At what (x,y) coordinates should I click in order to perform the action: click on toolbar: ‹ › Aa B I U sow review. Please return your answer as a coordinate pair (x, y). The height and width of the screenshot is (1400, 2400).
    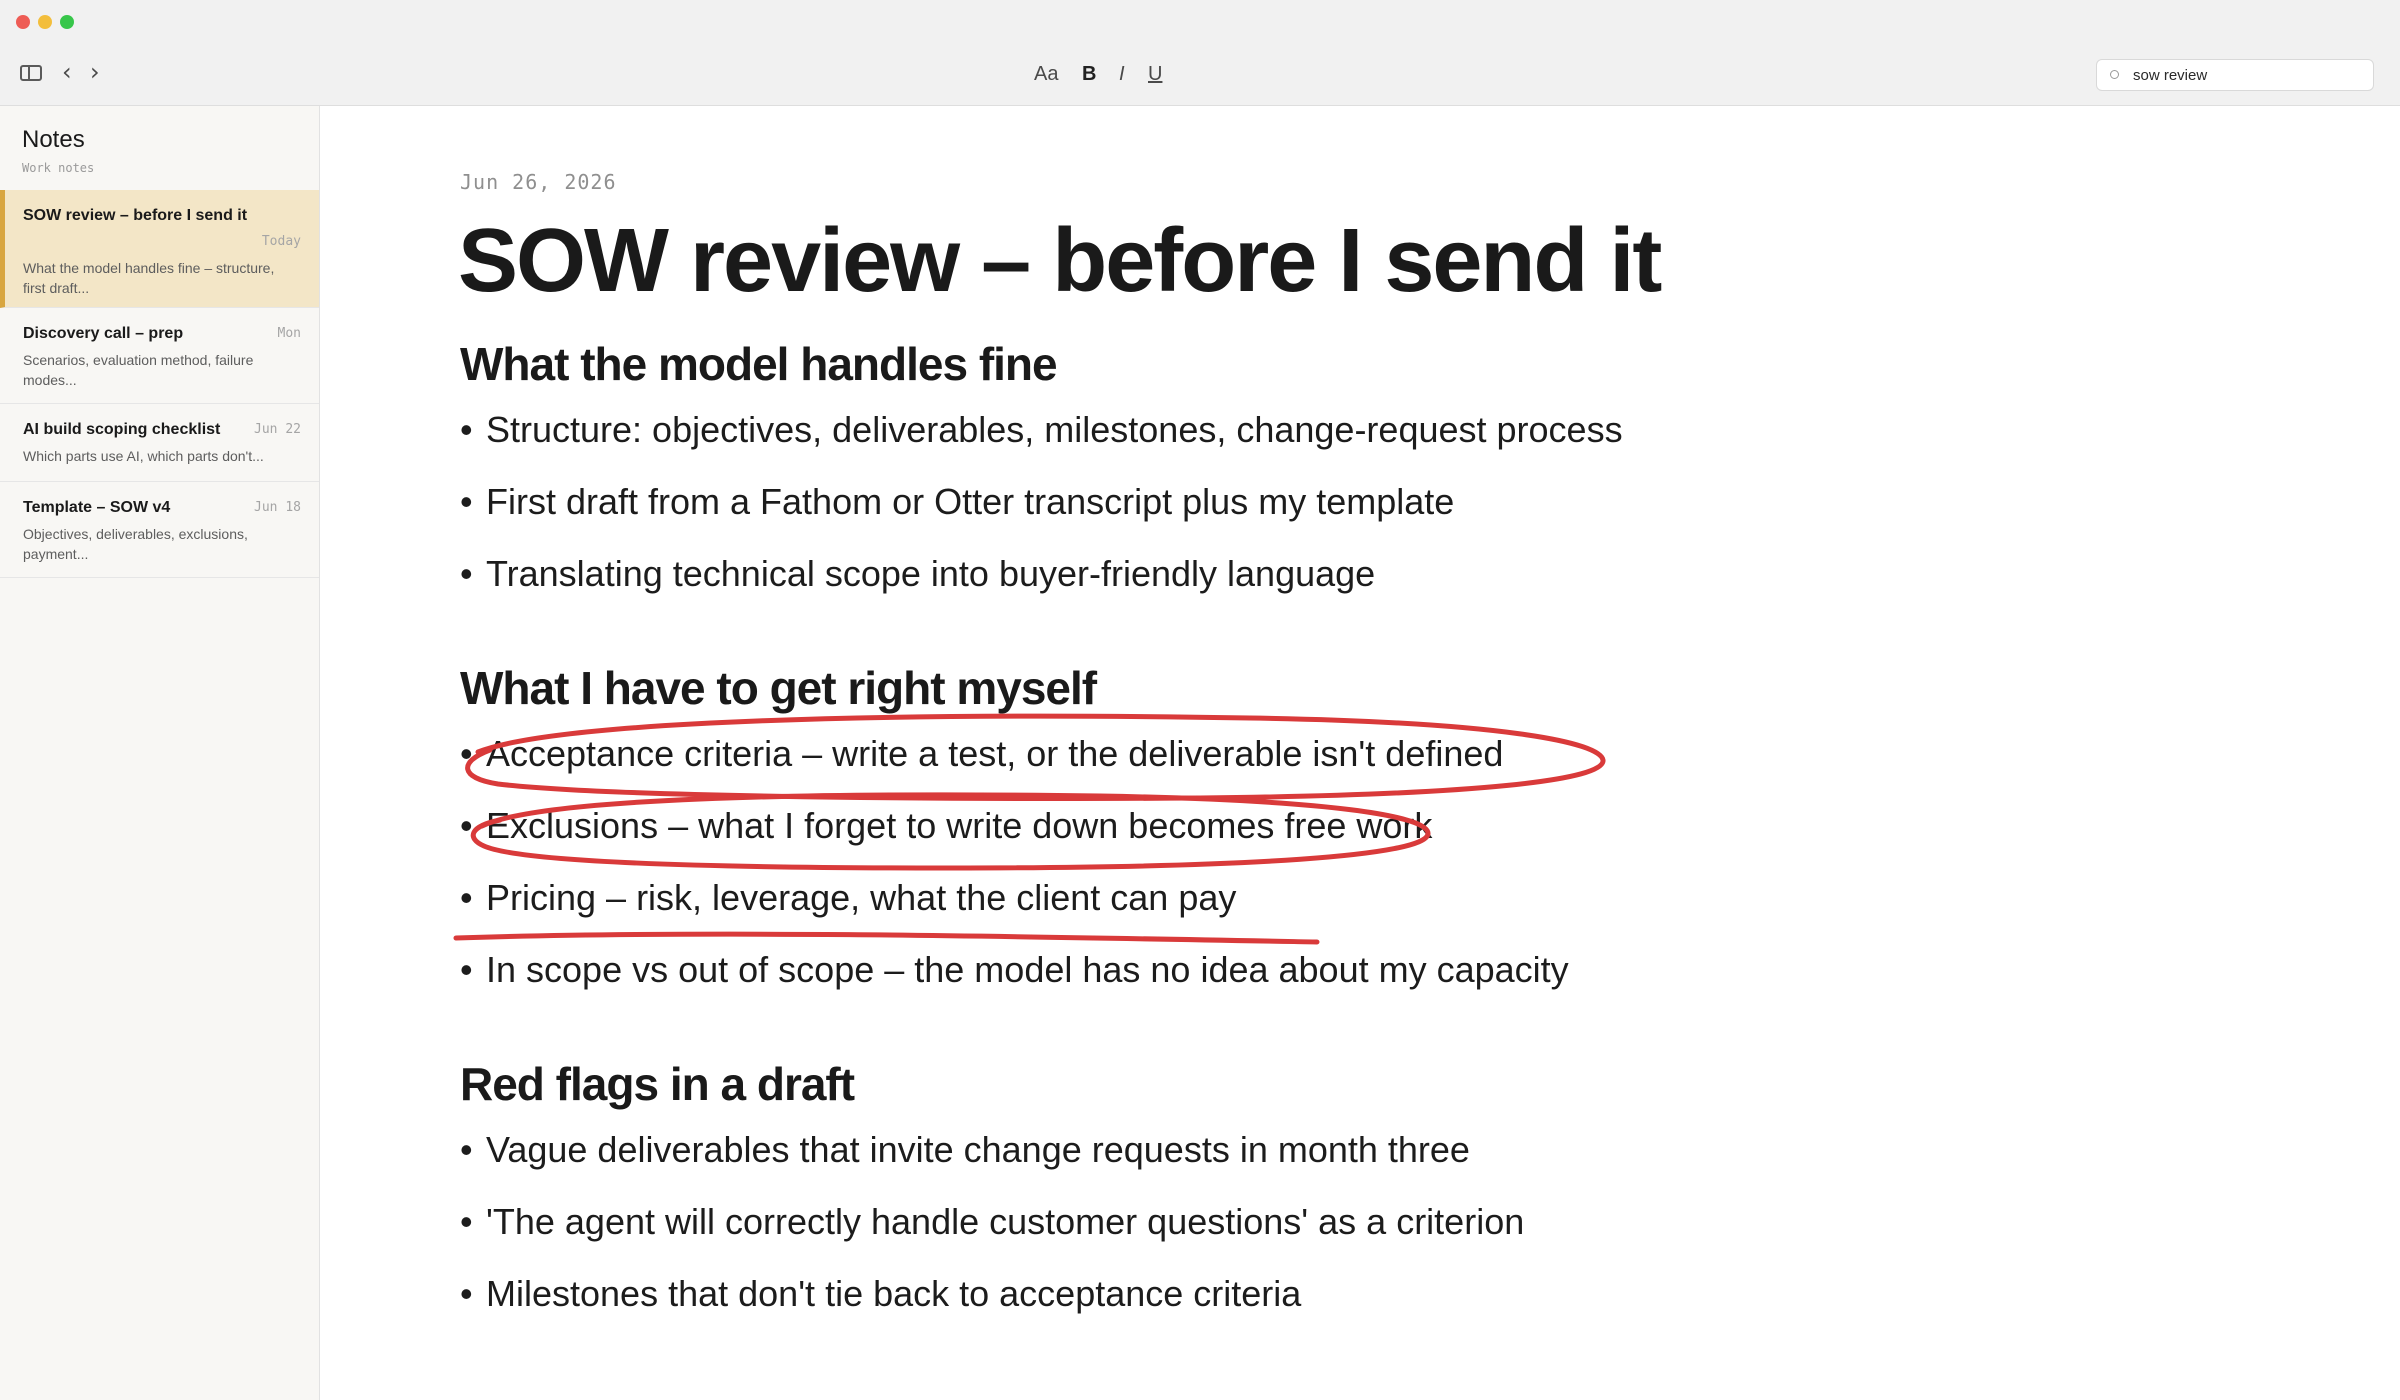
    Looking at the image, I should click on (1200, 74).